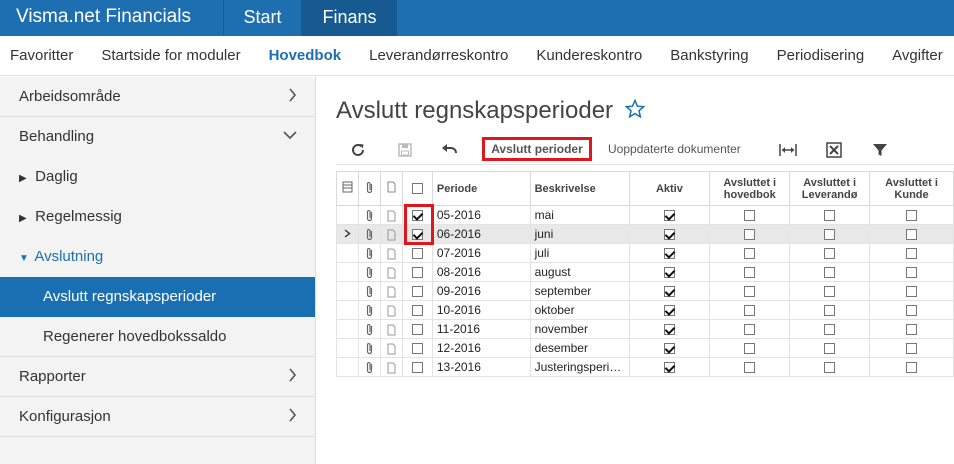  I want to click on save-icon, so click(405, 150).